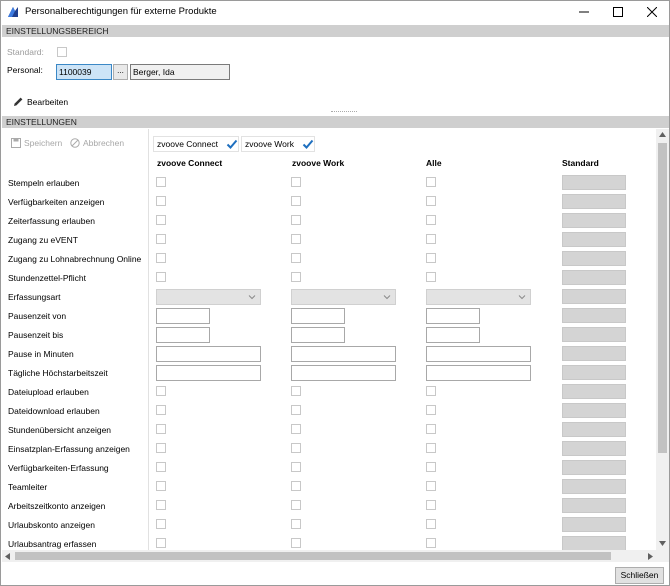  I want to click on horizontal-scroll-thumb, so click(313, 556).